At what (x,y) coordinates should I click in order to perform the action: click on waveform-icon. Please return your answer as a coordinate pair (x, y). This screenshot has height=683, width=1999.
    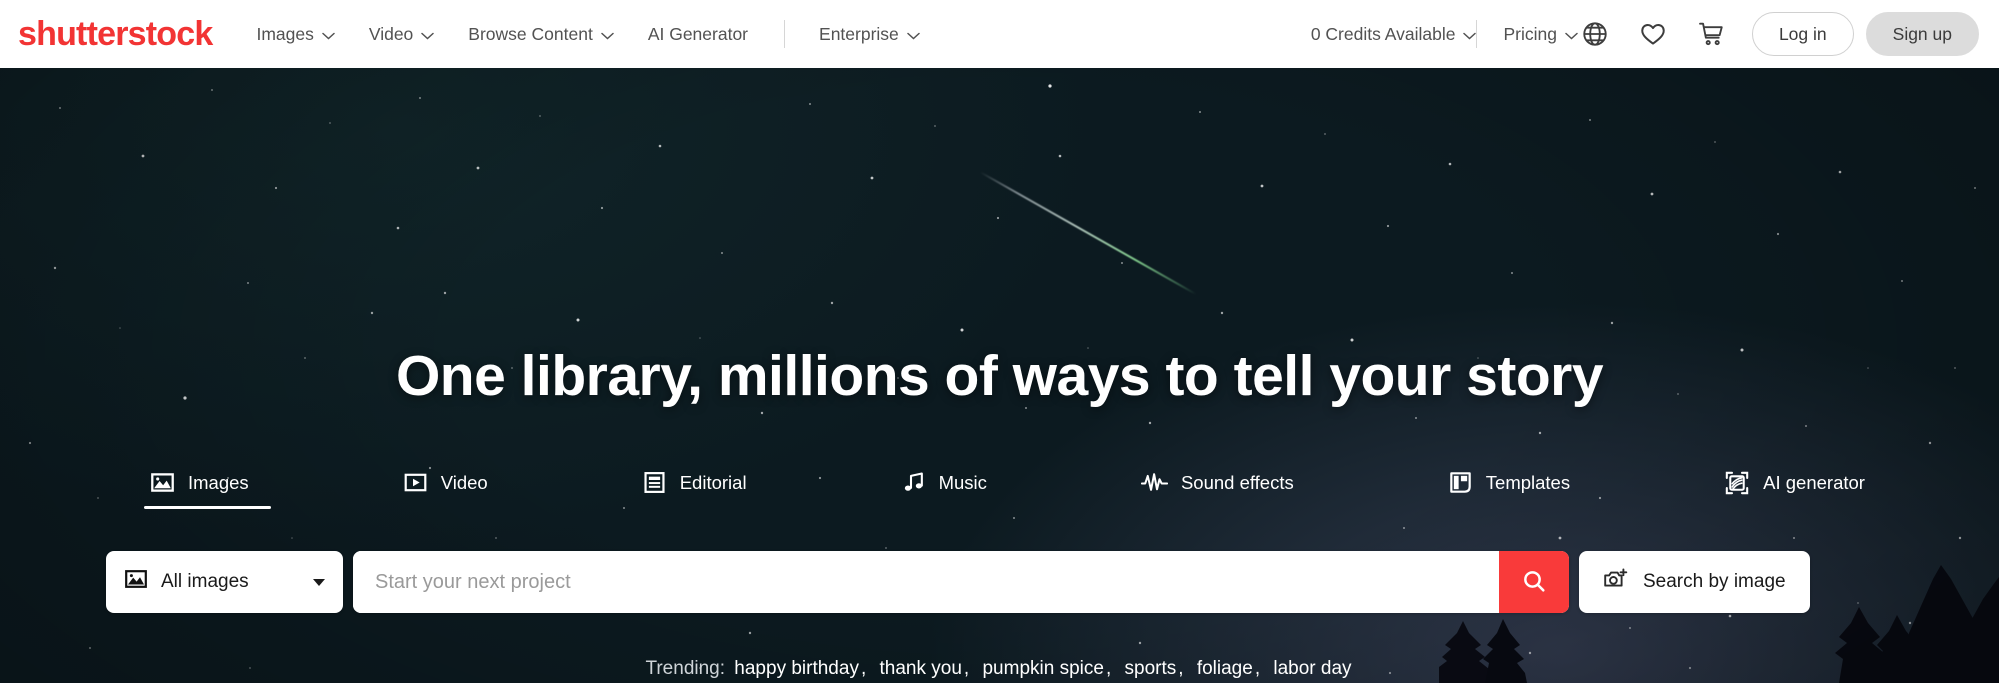
    Looking at the image, I should click on (1154, 482).